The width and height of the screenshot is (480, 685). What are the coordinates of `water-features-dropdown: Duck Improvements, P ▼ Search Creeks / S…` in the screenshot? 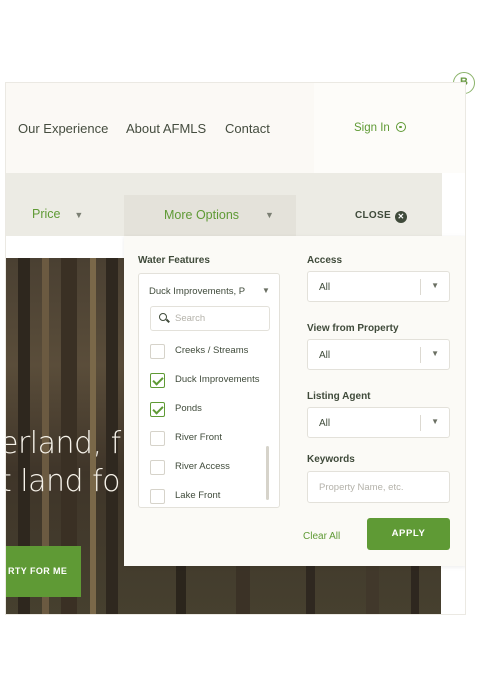 It's located at (209, 390).